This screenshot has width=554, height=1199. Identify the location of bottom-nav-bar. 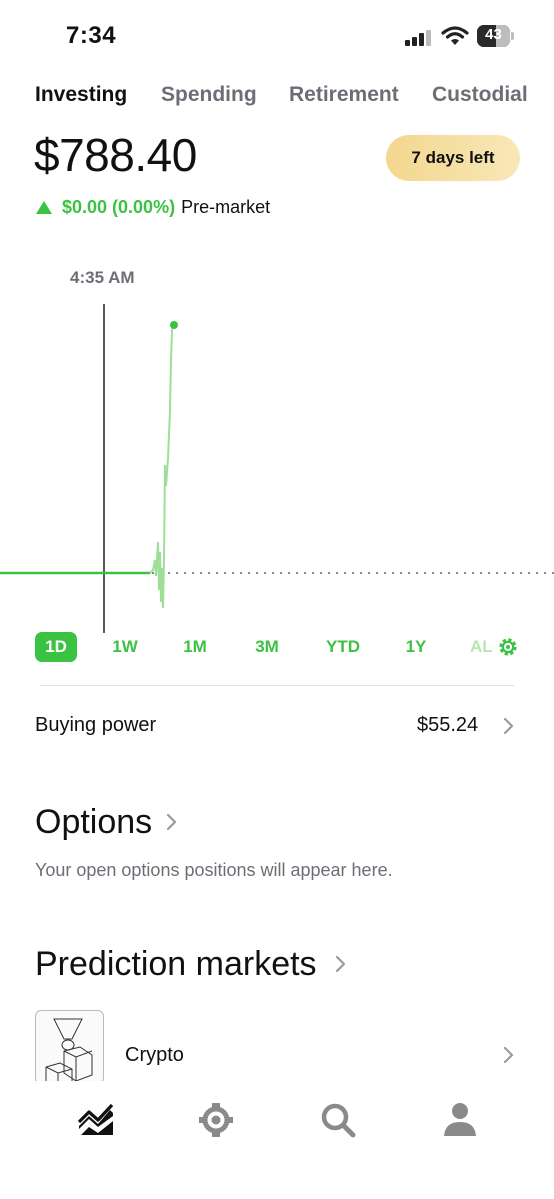
(277, 1140).